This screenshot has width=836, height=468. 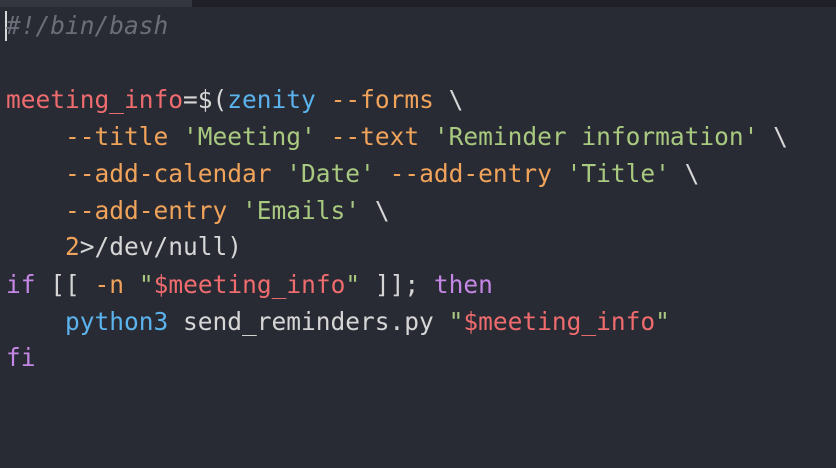 What do you see at coordinates (271, 99) in the screenshot?
I see `command-name: zenity` at bounding box center [271, 99].